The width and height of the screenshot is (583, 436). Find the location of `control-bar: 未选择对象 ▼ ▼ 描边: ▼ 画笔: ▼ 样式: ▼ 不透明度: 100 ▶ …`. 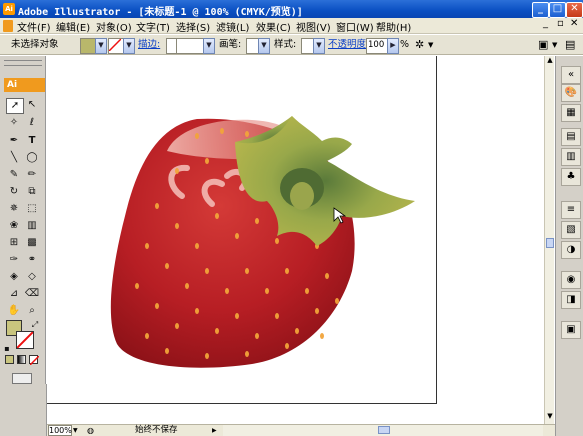

control-bar: 未选择对象 ▼ ▼ 描边: ▼ 画笔: ▼ 样式: ▼ 不透明度: 100 ▶ … is located at coordinates (291, 45).